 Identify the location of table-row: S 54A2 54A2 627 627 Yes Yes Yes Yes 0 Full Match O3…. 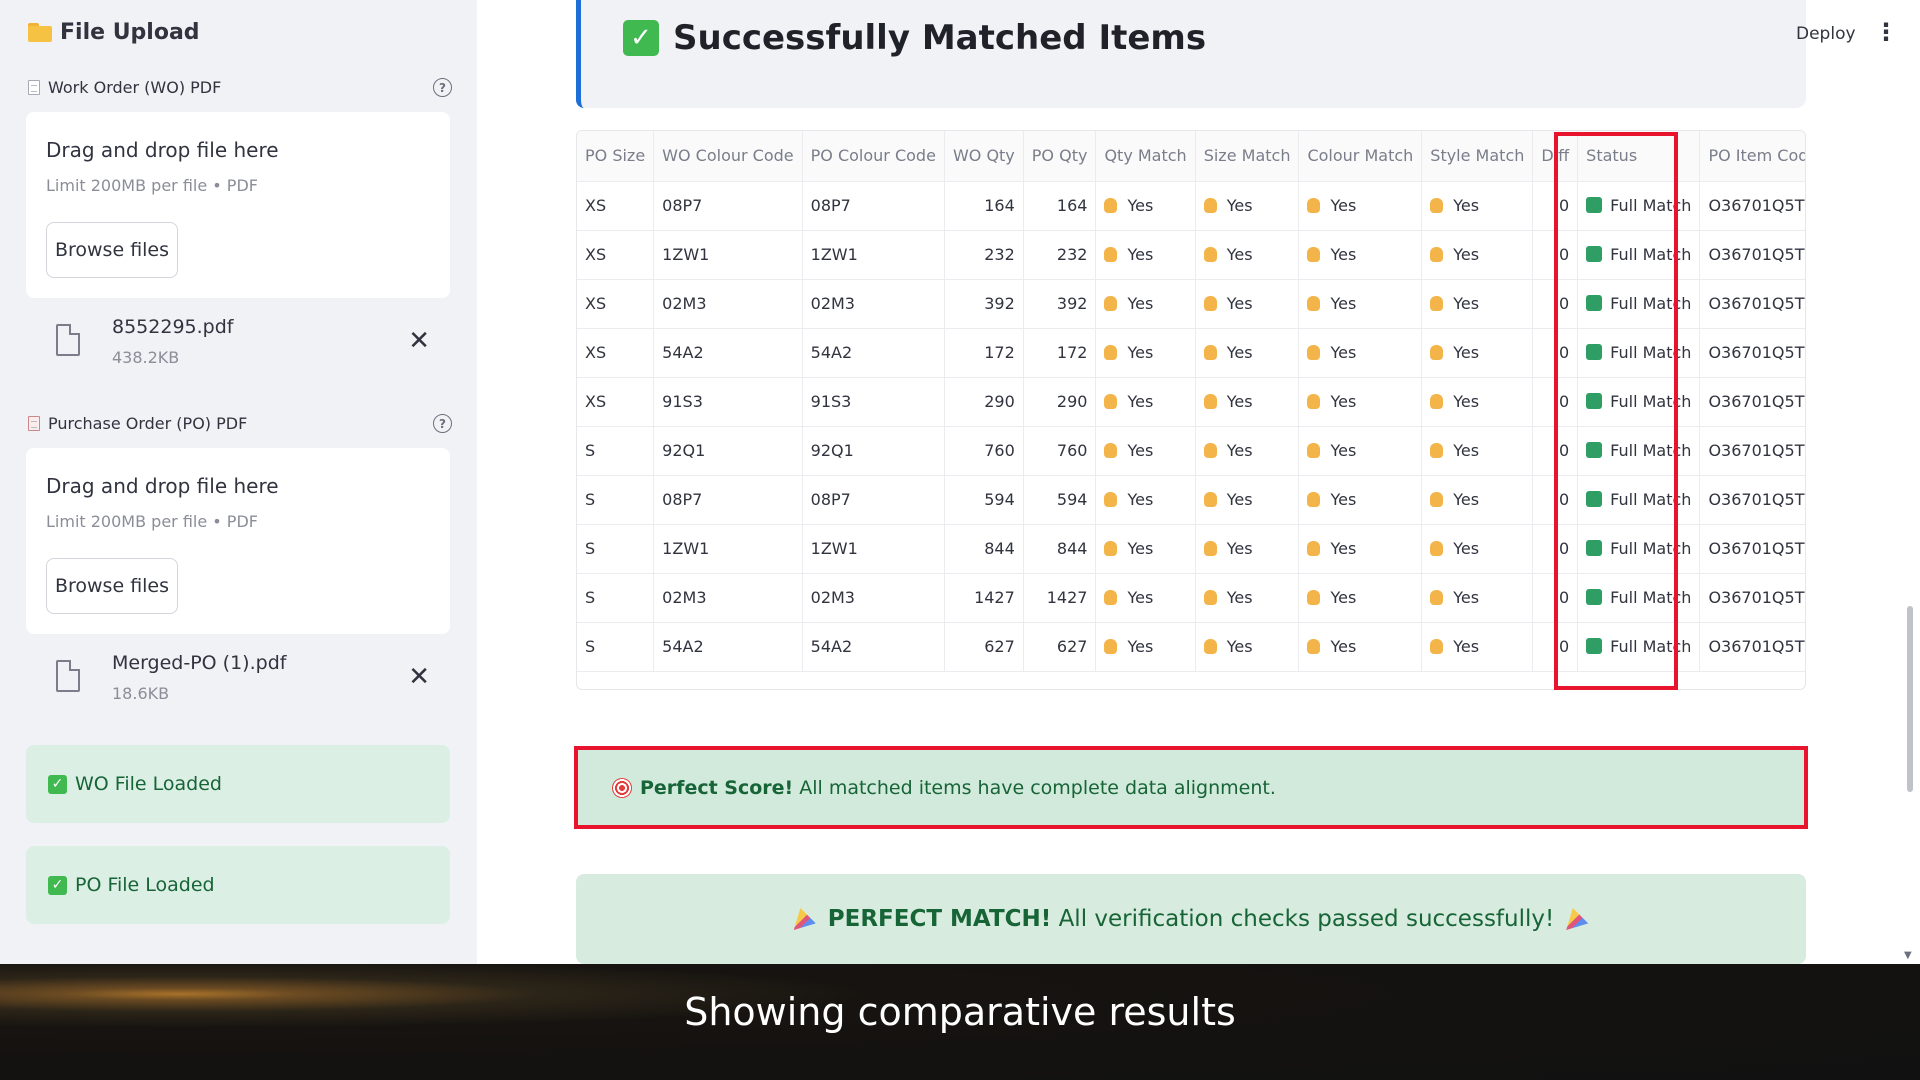
(1191, 647).